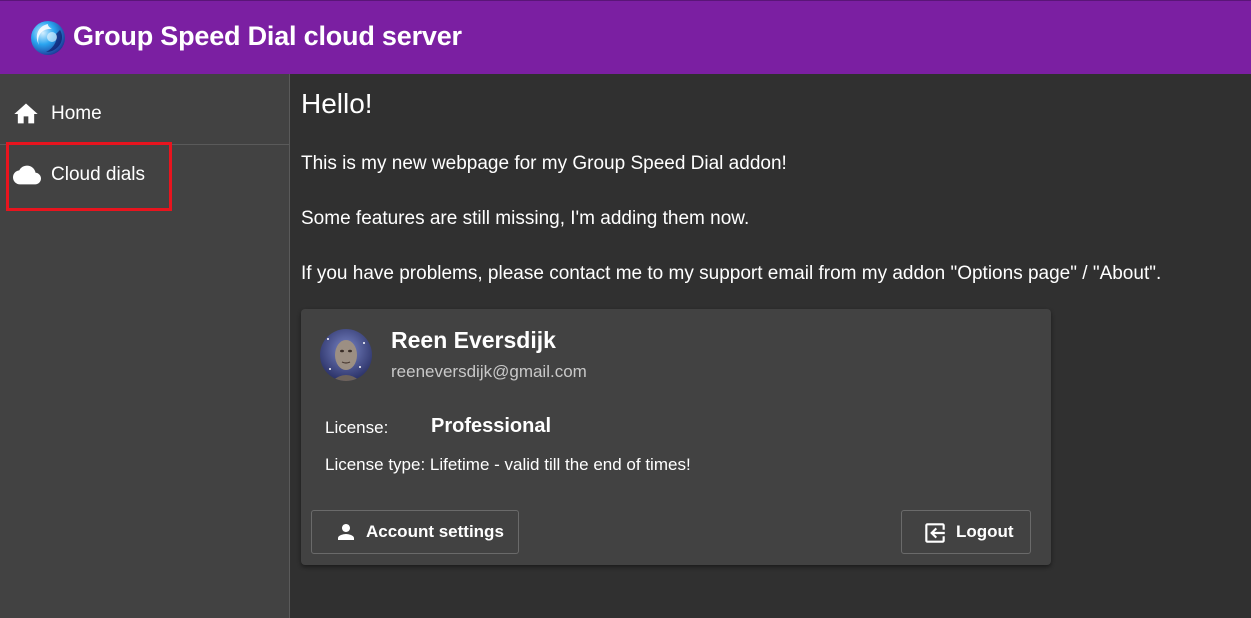  What do you see at coordinates (357, 427) in the screenshot?
I see `license-label: License:` at bounding box center [357, 427].